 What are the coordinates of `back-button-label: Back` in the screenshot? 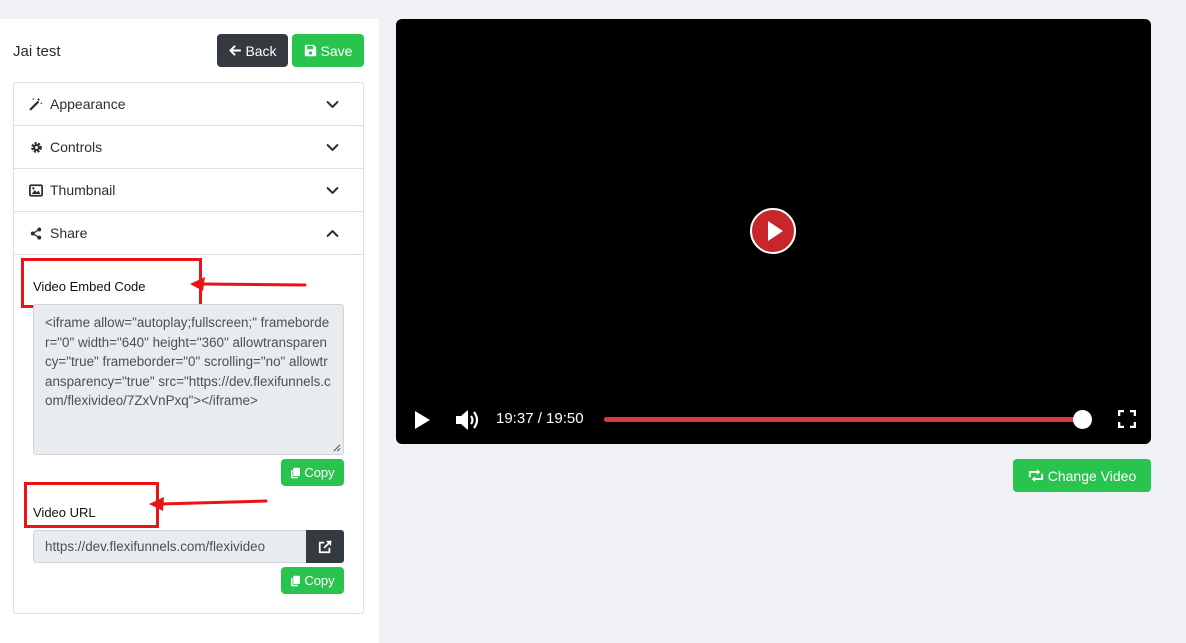 It's located at (261, 50).